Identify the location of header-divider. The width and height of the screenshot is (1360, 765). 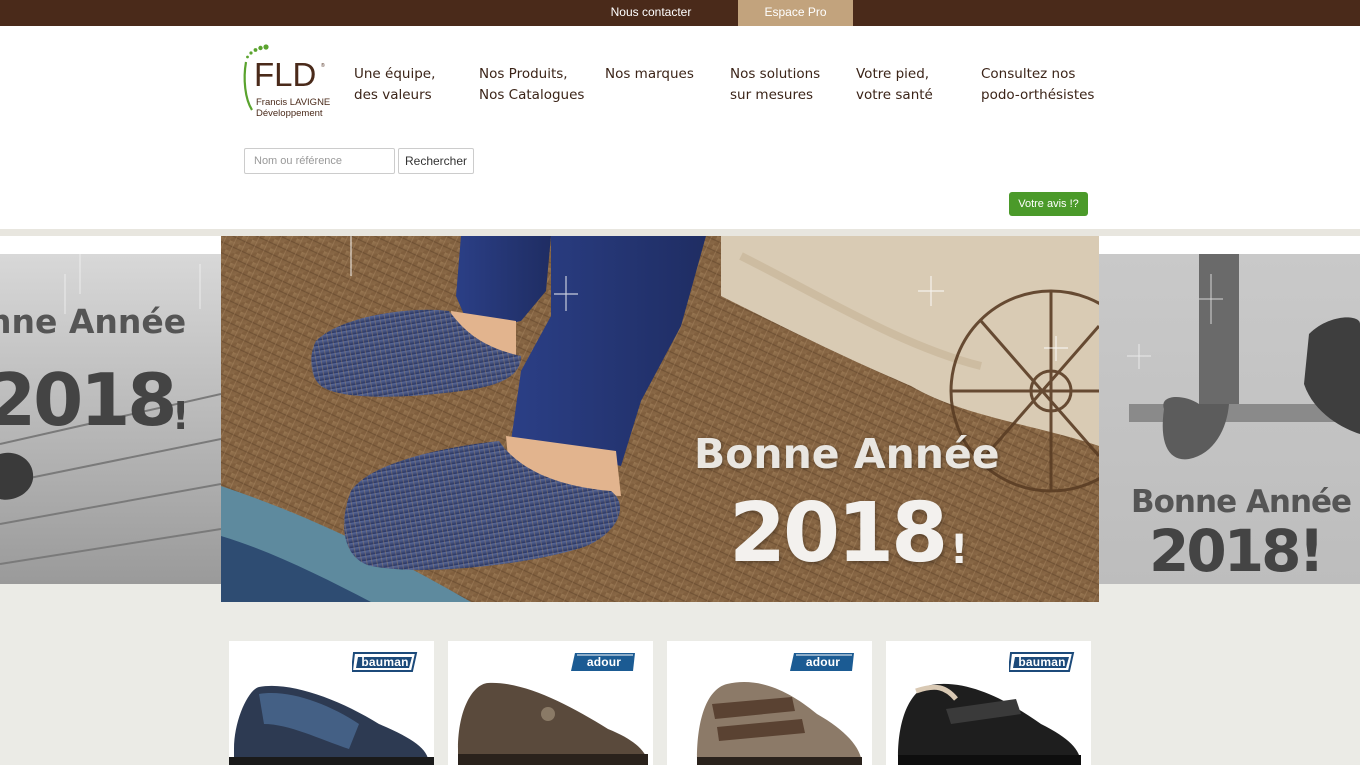
(680, 232).